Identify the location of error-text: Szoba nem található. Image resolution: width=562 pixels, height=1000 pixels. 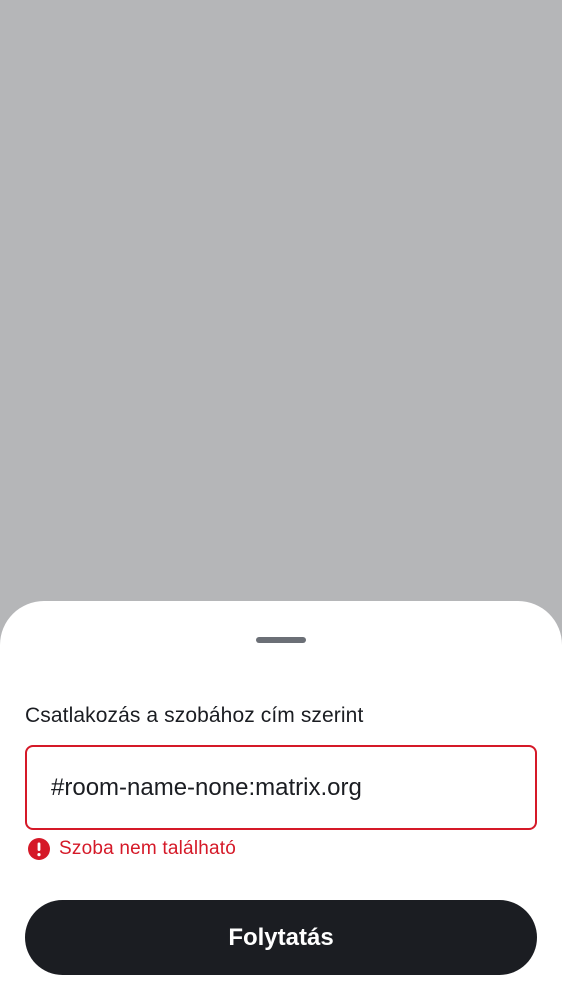
(148, 848).